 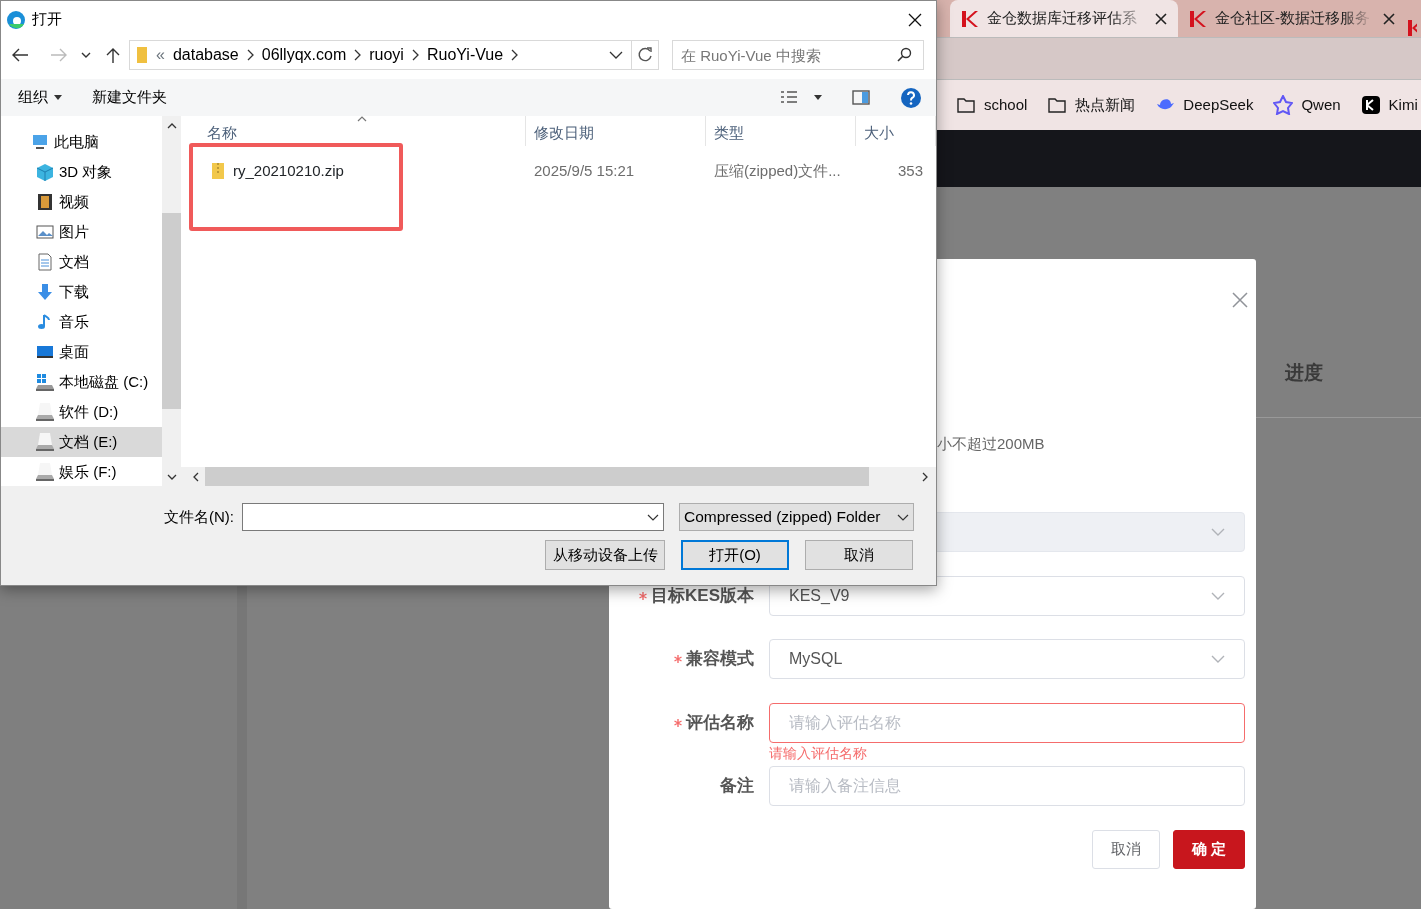 I want to click on desktop-icon, so click(x=45, y=352).